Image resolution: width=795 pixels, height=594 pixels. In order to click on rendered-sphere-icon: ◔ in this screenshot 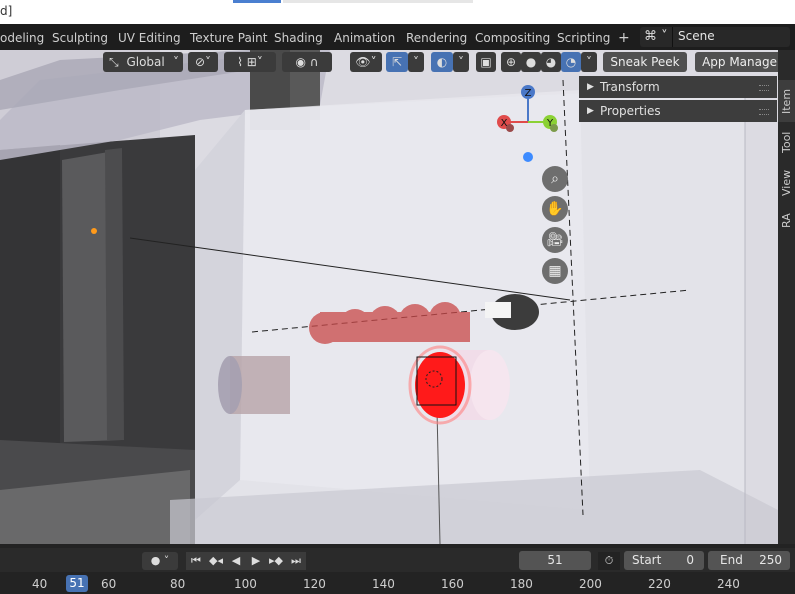, I will do `click(571, 62)`.